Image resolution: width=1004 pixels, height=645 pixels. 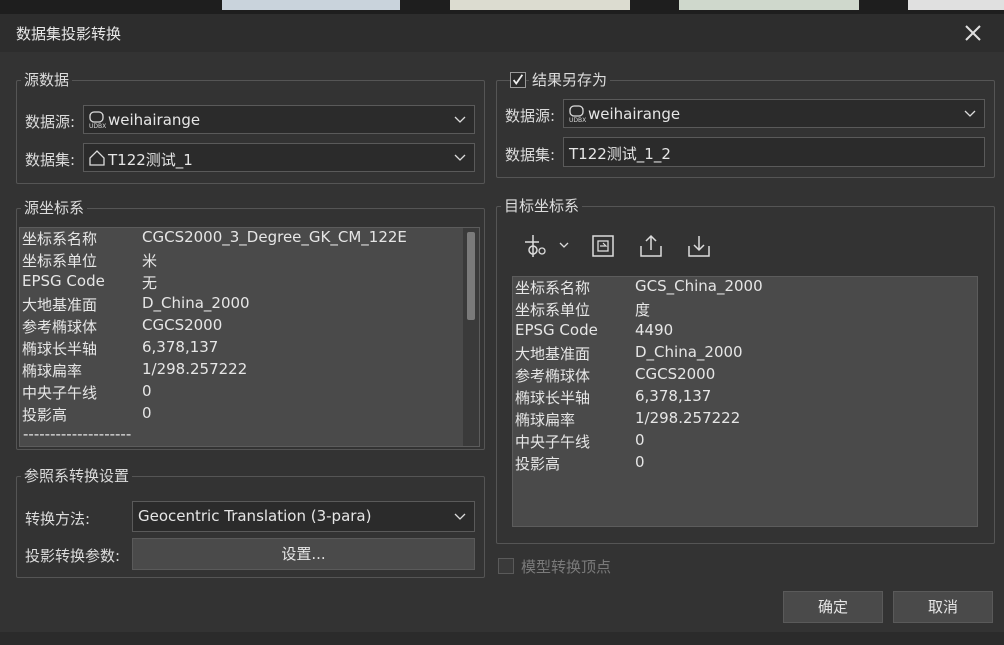 What do you see at coordinates (634, 114) in the screenshot?
I see `result-datasource-value: weihairange` at bounding box center [634, 114].